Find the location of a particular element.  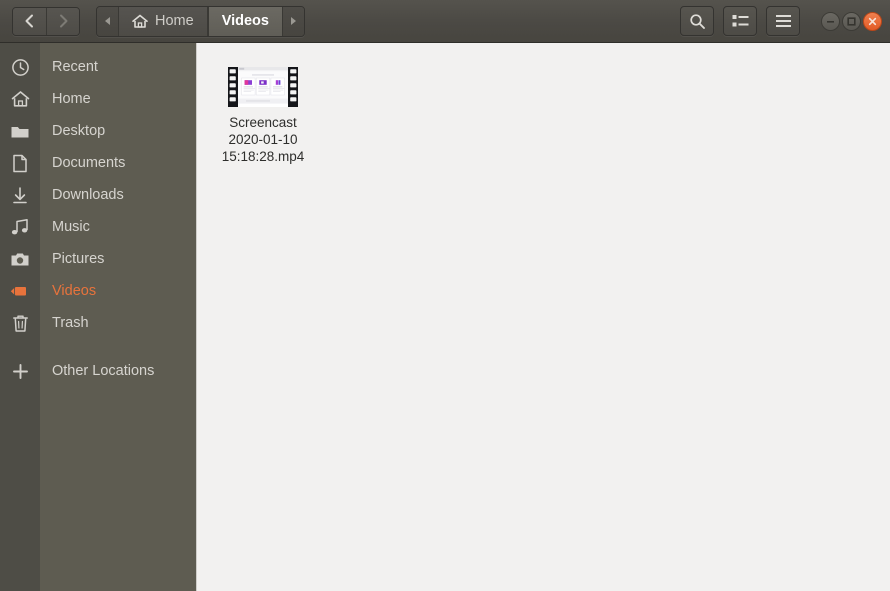

sidebar-item-recent: Recent is located at coordinates (98, 67).